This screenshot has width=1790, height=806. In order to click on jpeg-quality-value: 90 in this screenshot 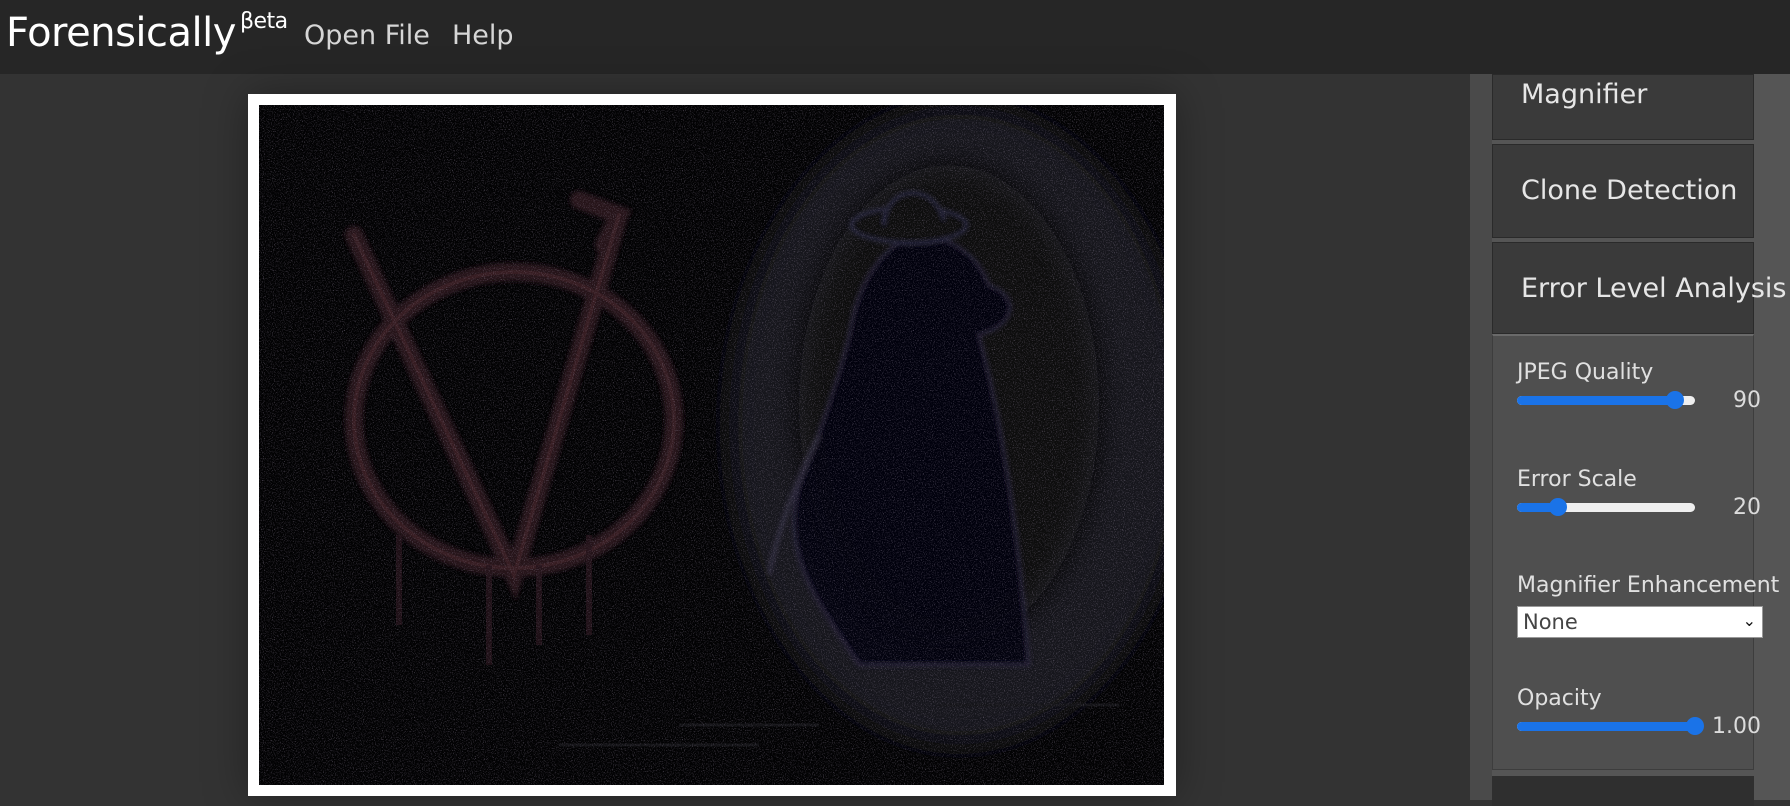, I will do `click(1747, 400)`.